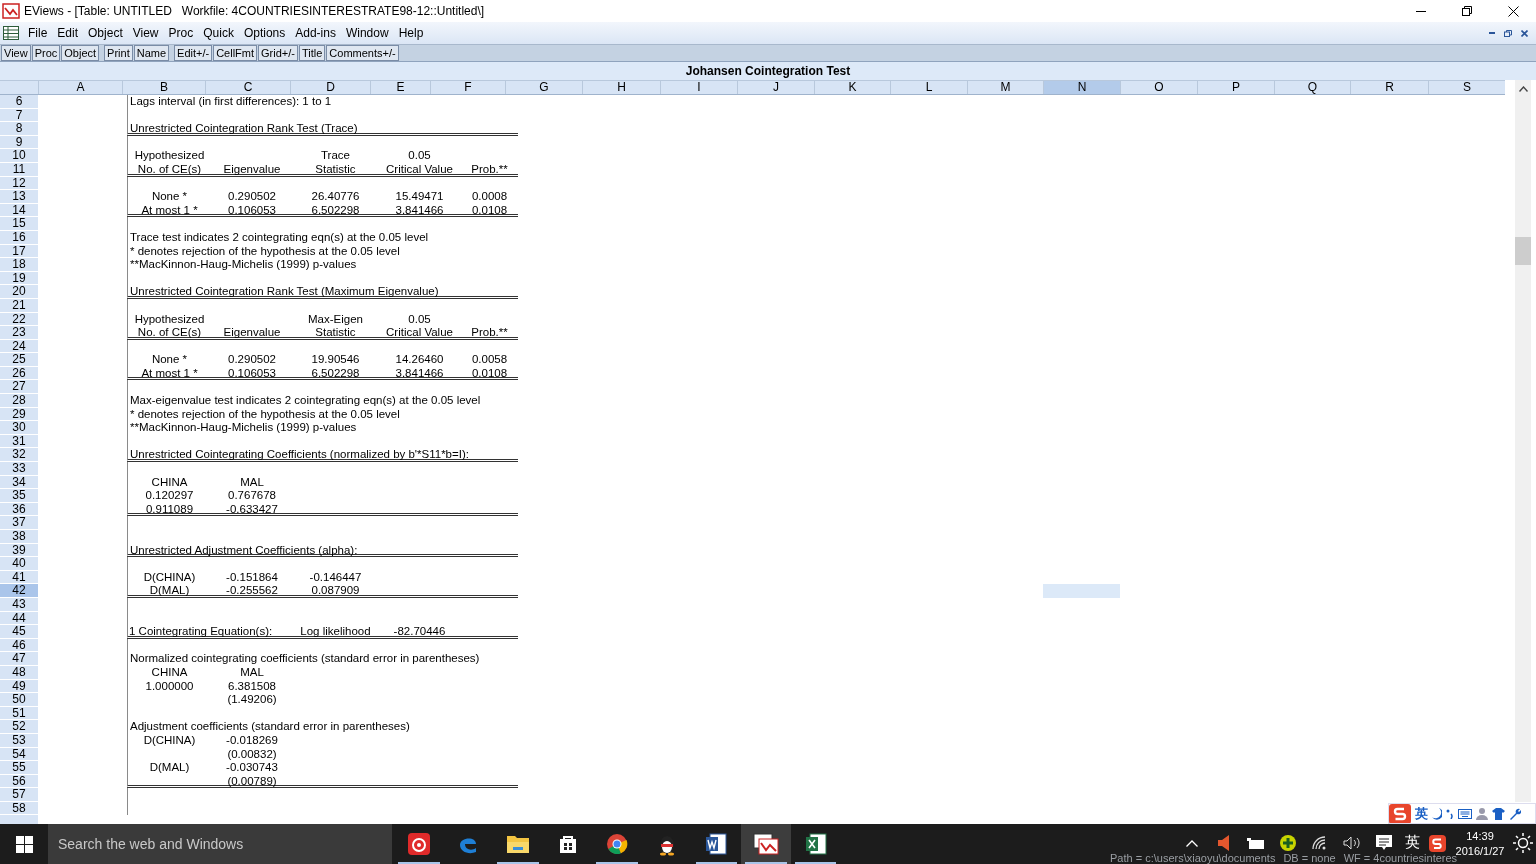 Image resolution: width=1536 pixels, height=864 pixels. I want to click on scrollbar-thumb, so click(1523, 251).